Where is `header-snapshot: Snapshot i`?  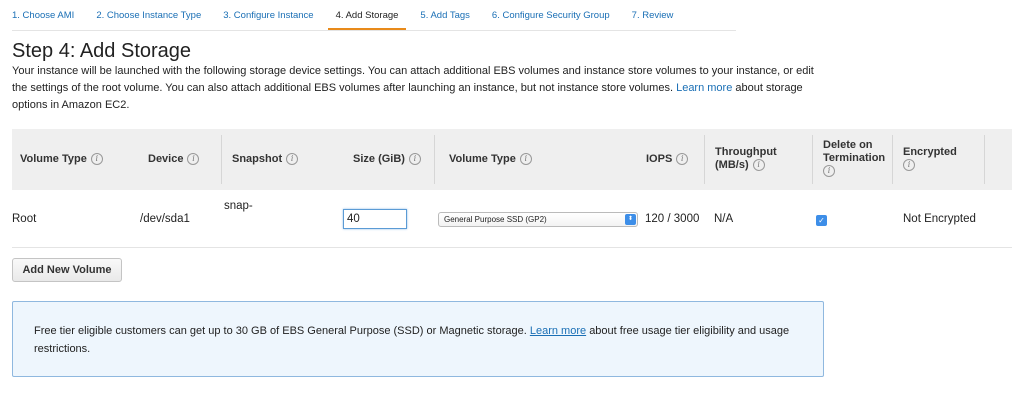 header-snapshot: Snapshot i is located at coordinates (265, 159).